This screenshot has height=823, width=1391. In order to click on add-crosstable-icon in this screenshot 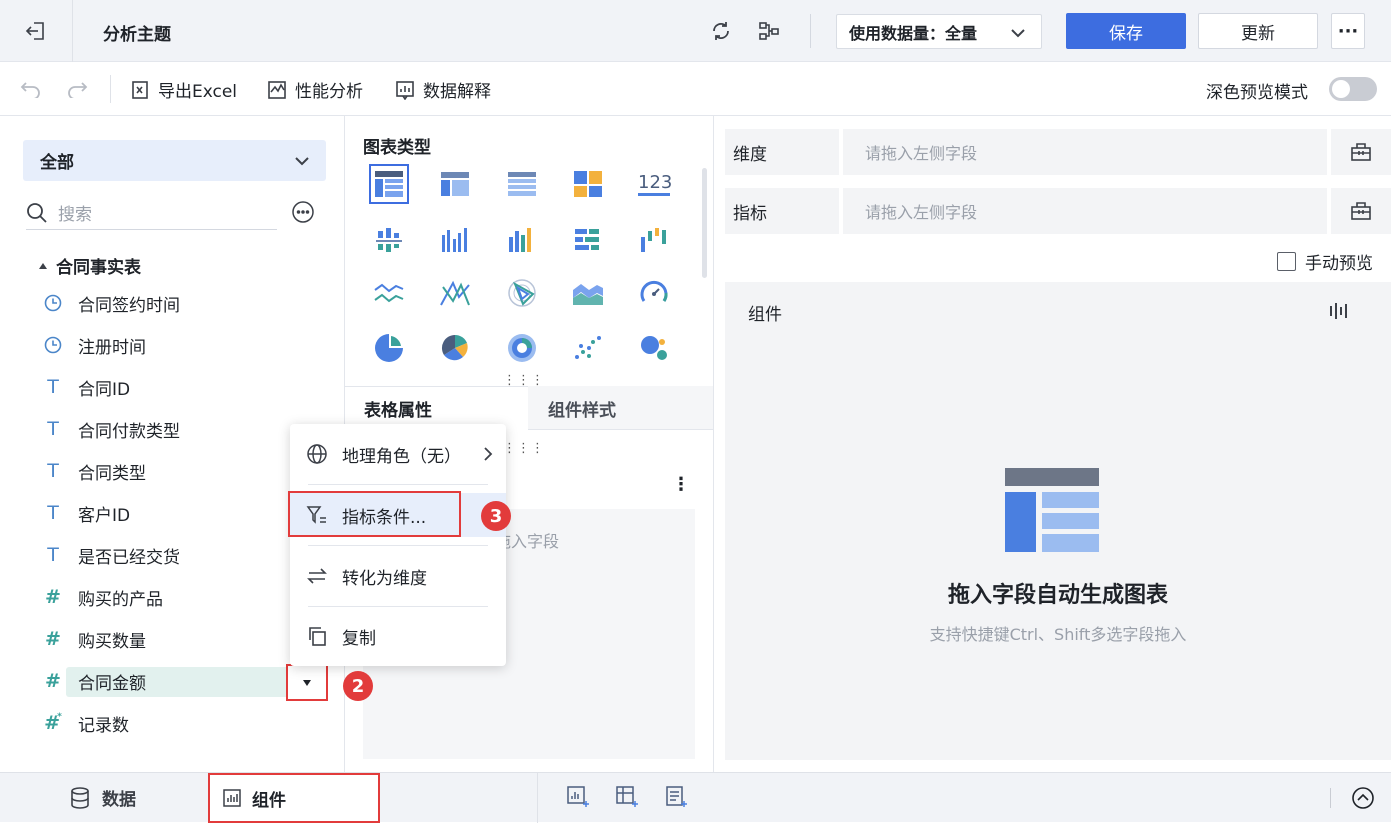, I will do `click(627, 797)`.